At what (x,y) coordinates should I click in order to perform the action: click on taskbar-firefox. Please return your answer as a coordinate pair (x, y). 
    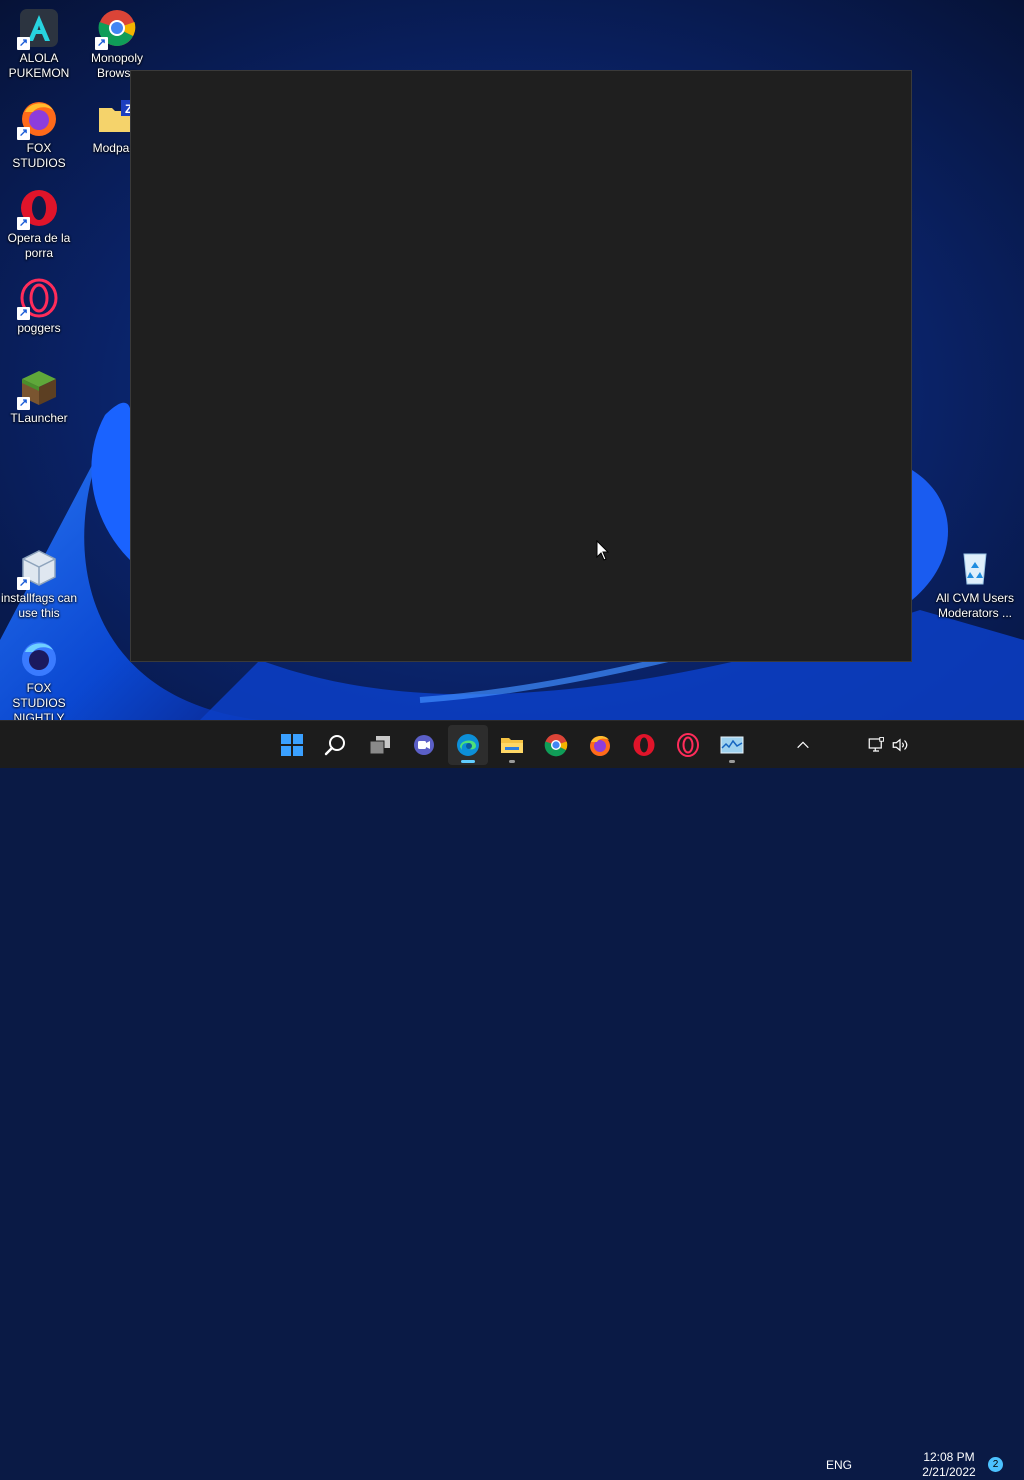
    Looking at the image, I should click on (600, 745).